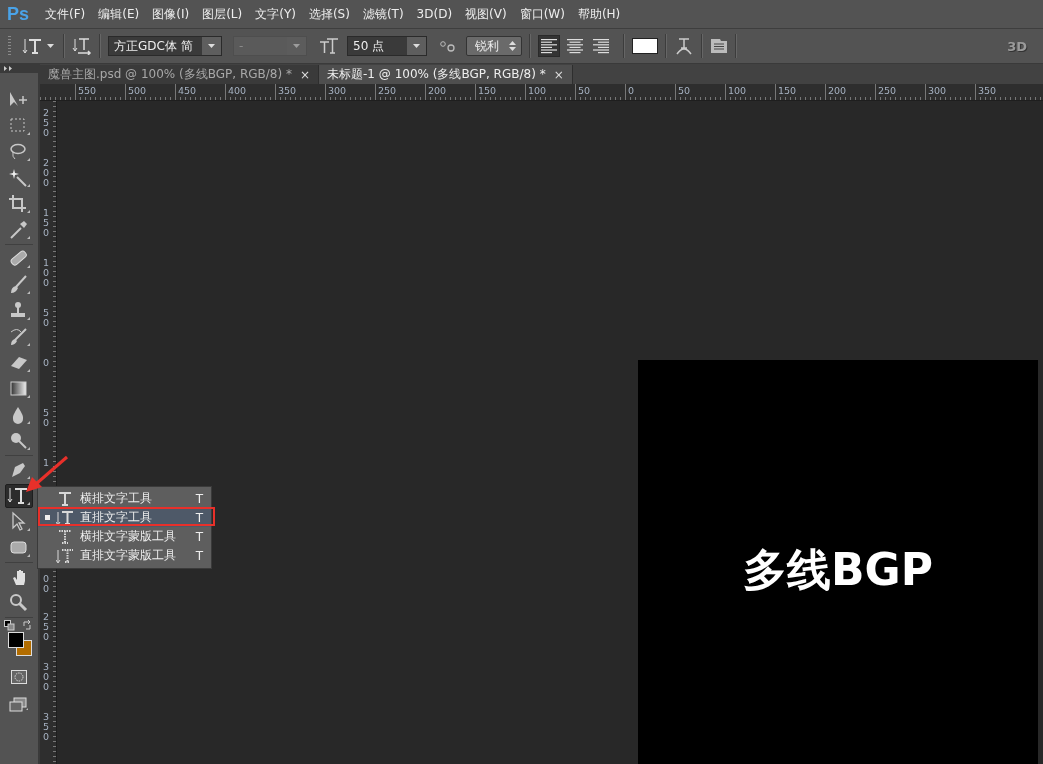 Image resolution: width=1043 pixels, height=764 pixels. I want to click on color-swatches, so click(20, 644).